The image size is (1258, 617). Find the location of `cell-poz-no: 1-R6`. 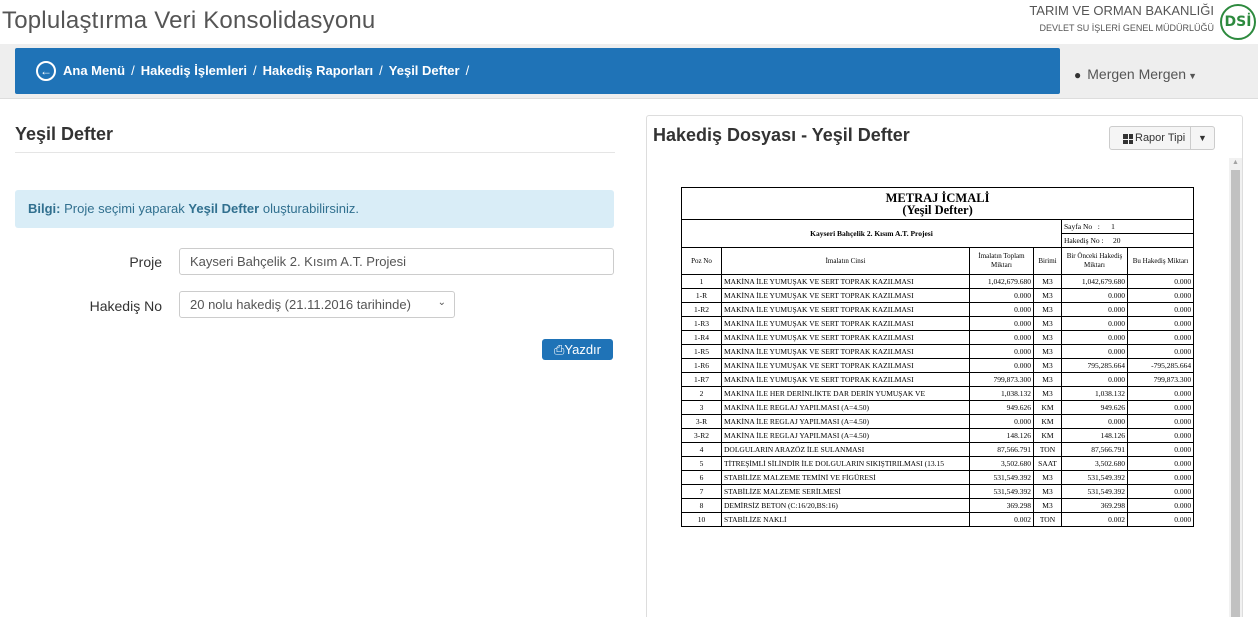

cell-poz-no: 1-R6 is located at coordinates (701, 365).